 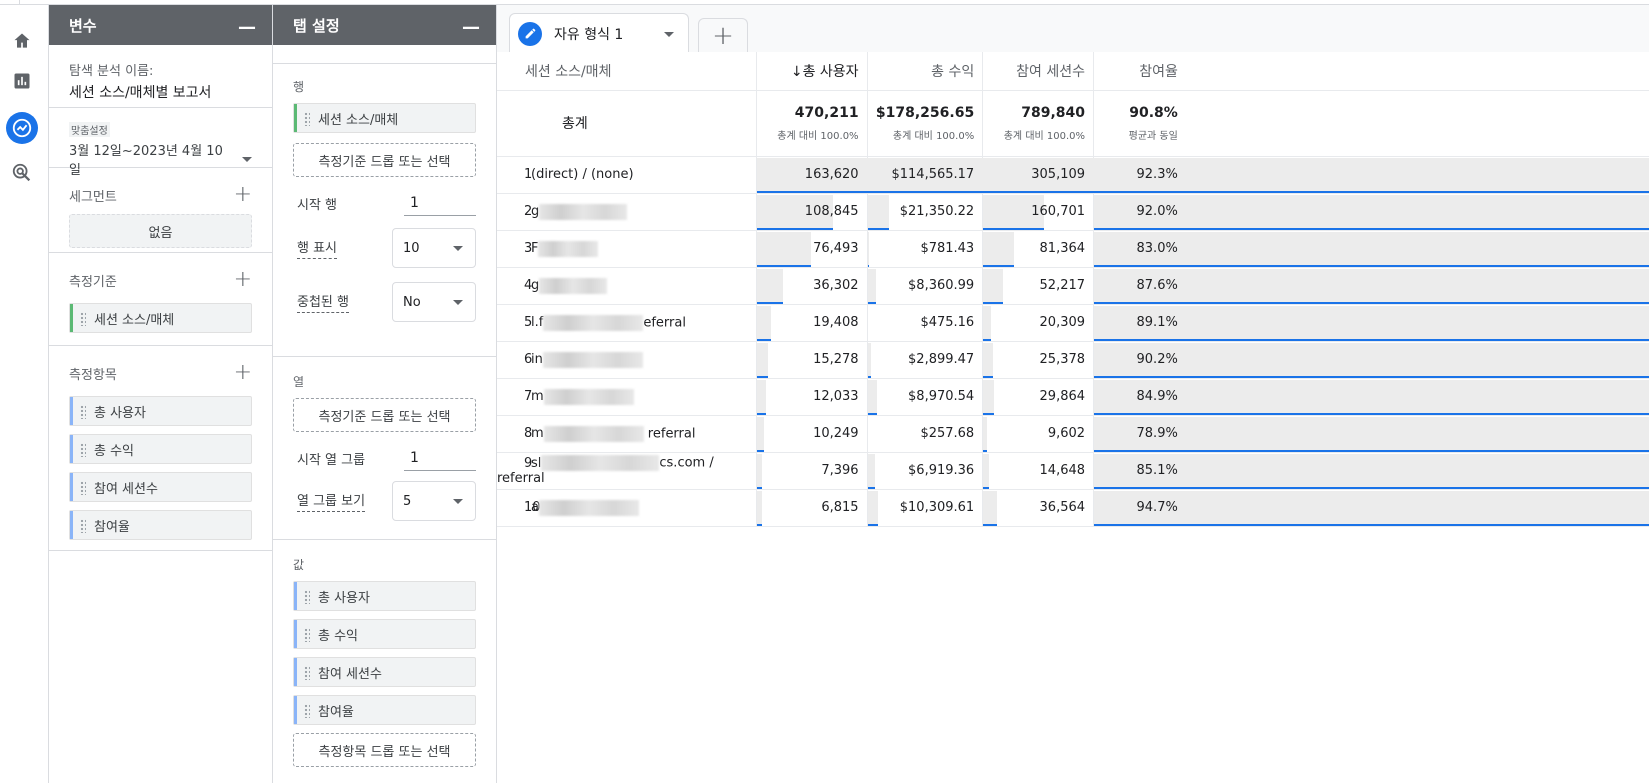 I want to click on table-row: 7m 12,033 $8,970.54 29,864 84.9%, so click(x=1073, y=397).